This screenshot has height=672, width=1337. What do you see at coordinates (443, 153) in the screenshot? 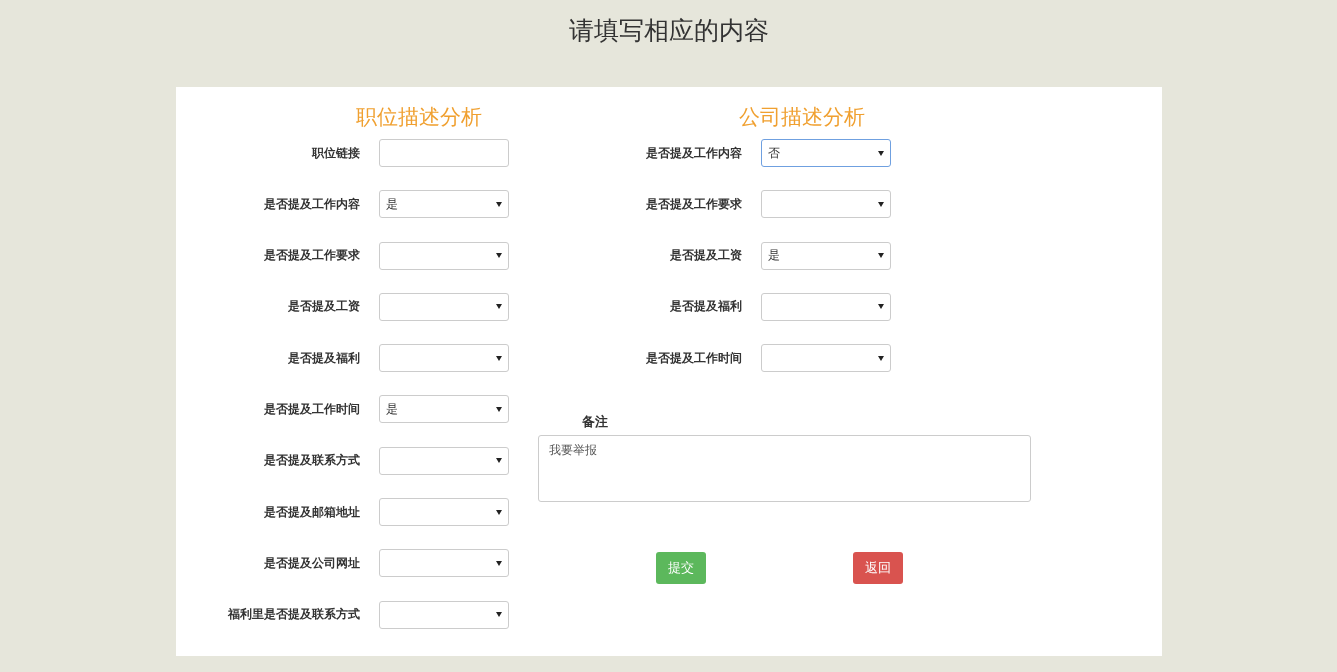
I see `text-input` at bounding box center [443, 153].